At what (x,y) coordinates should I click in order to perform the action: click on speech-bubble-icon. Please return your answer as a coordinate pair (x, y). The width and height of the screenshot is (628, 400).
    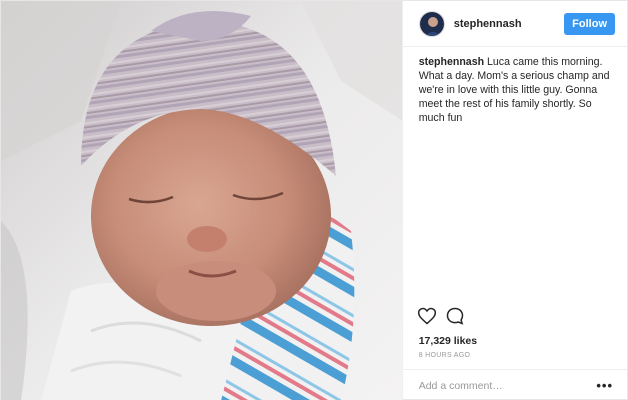
    Looking at the image, I should click on (455, 316).